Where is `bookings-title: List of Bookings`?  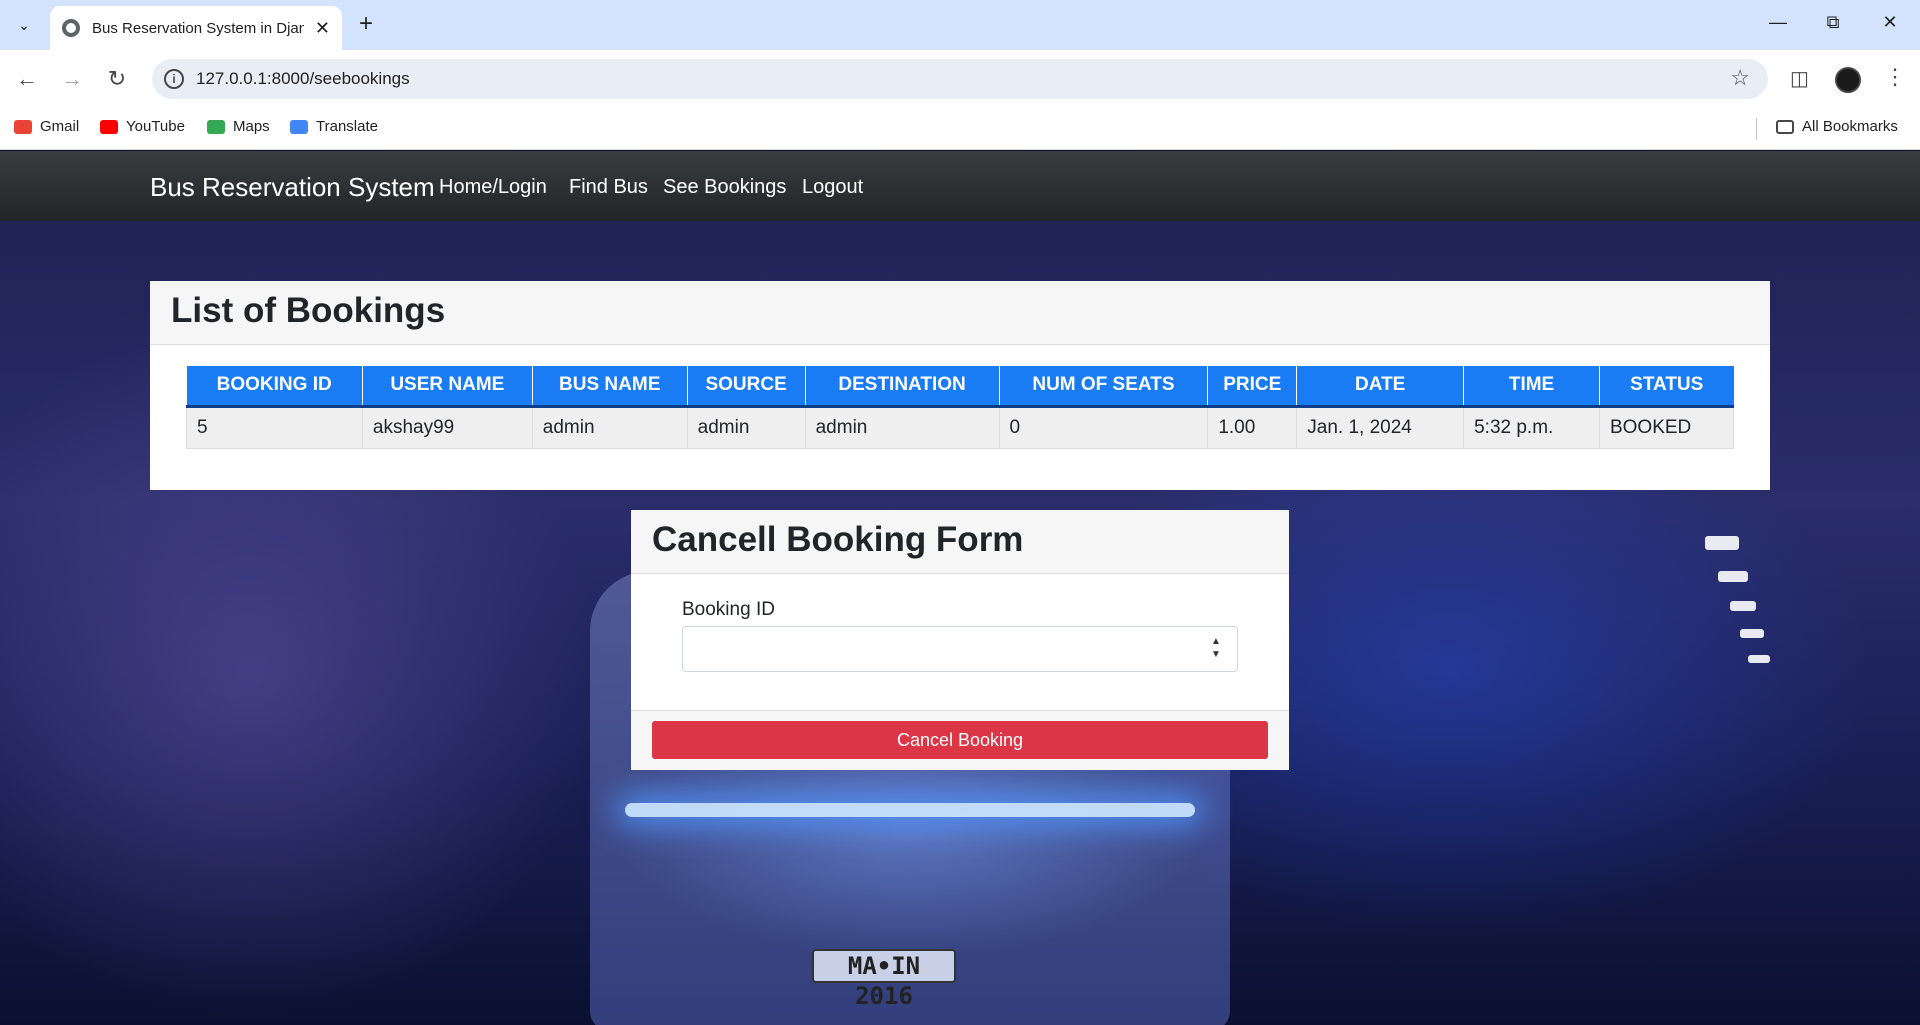 bookings-title: List of Bookings is located at coordinates (308, 310).